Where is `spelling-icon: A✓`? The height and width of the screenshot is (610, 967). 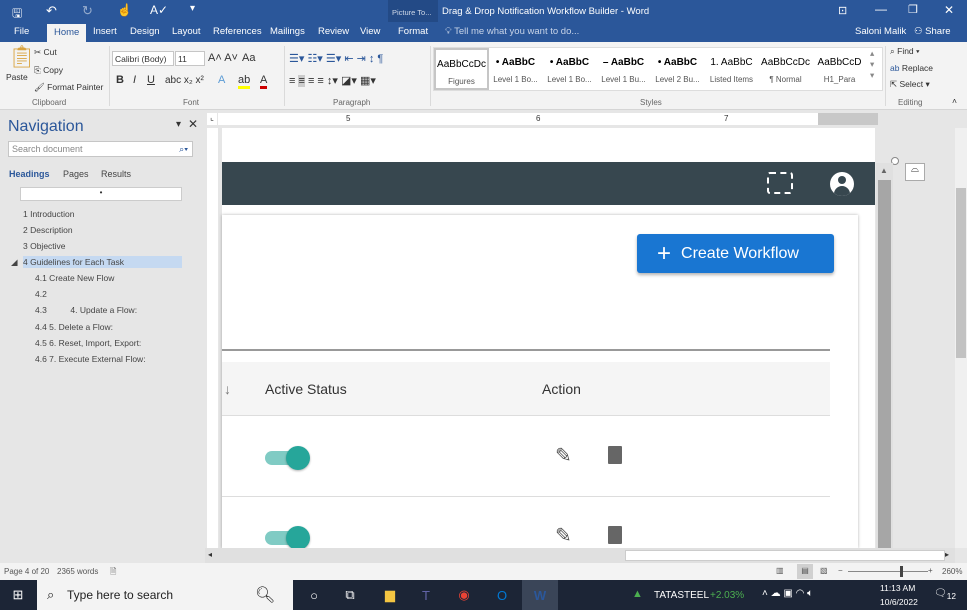
spelling-icon: A✓ is located at coordinates (159, 10).